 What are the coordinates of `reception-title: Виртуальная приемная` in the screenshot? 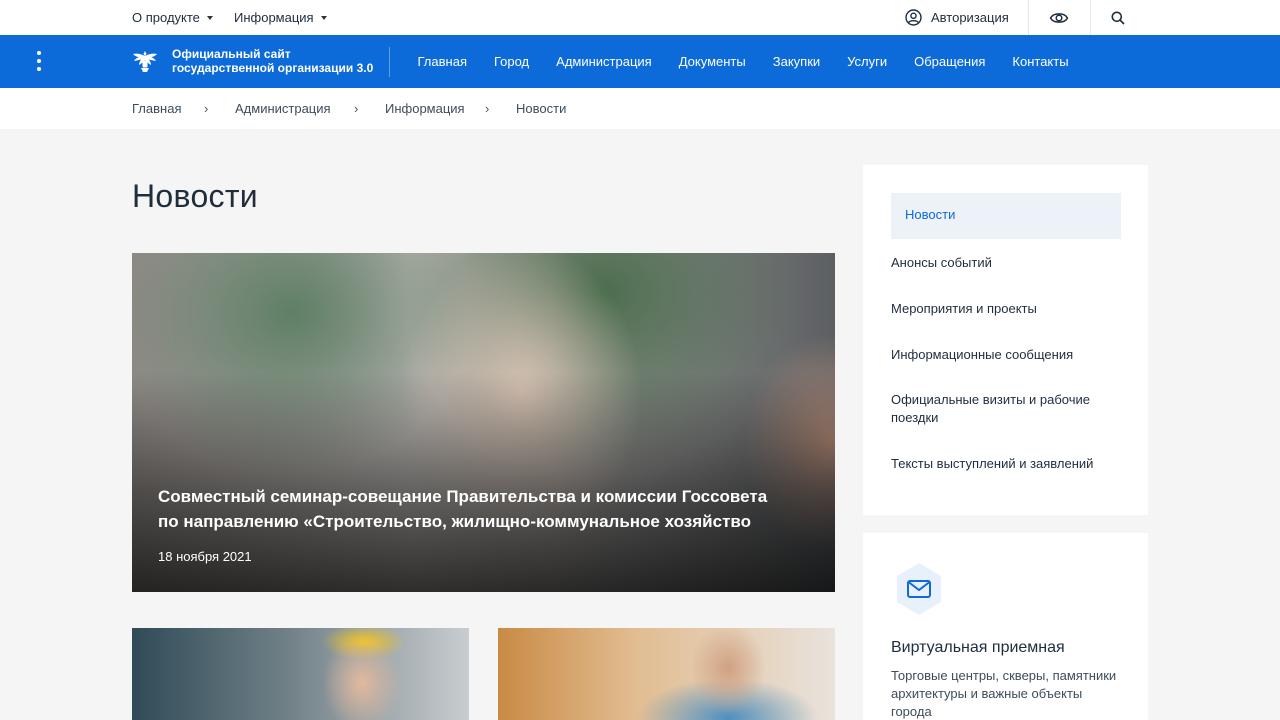 It's located at (978, 648).